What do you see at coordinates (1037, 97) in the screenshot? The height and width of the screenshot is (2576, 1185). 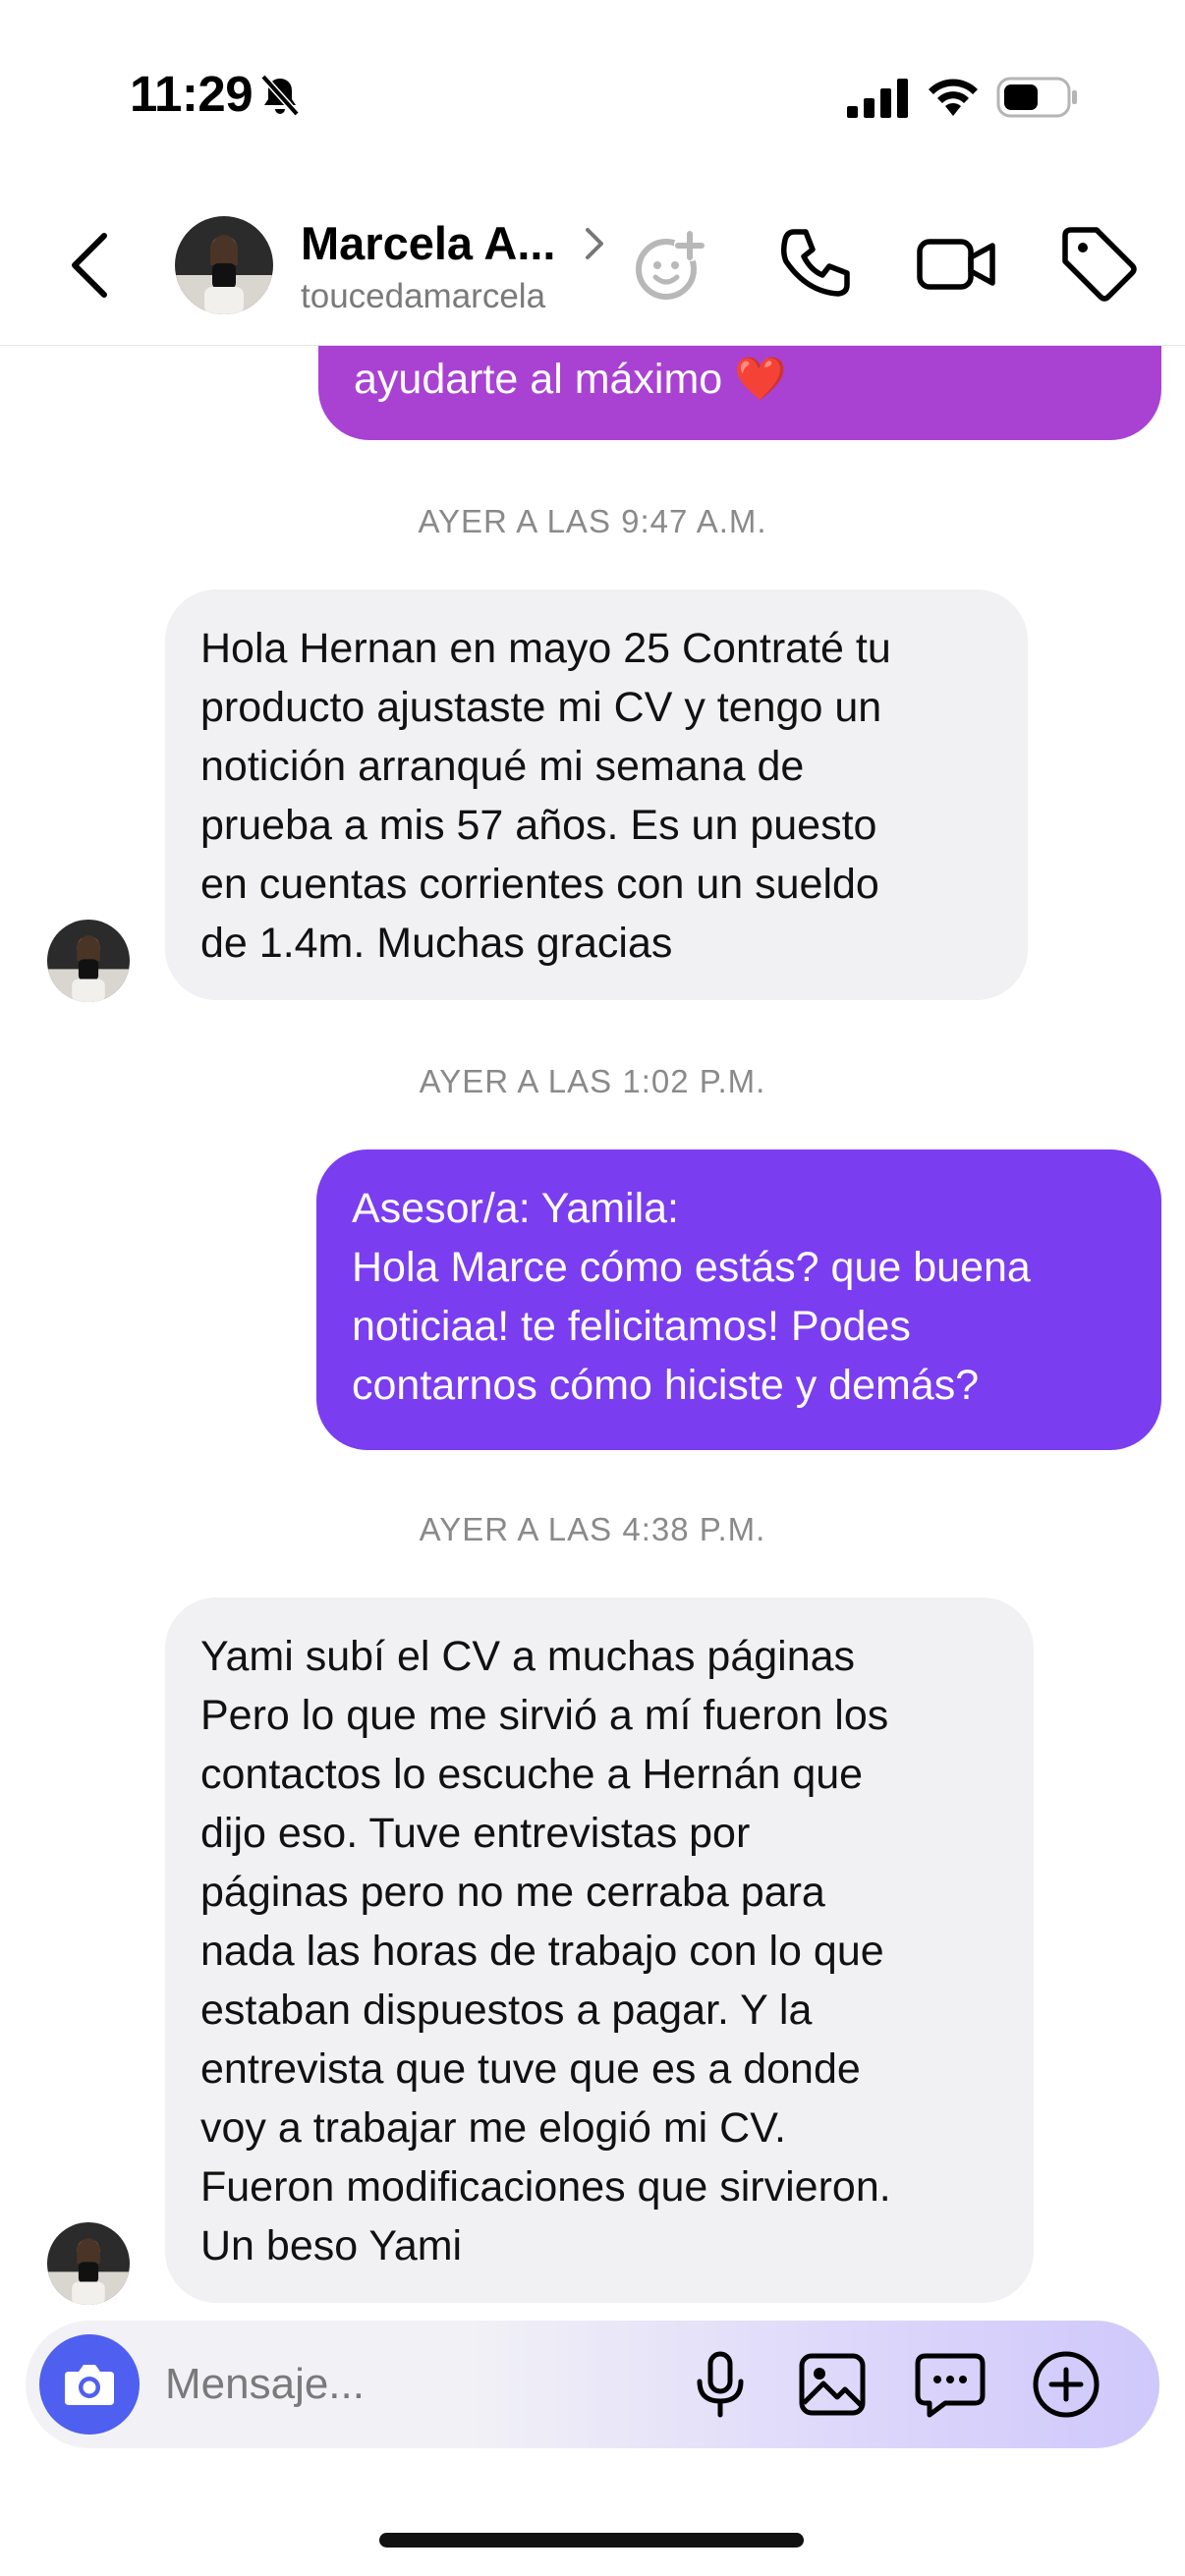 I see `battery-icon` at bounding box center [1037, 97].